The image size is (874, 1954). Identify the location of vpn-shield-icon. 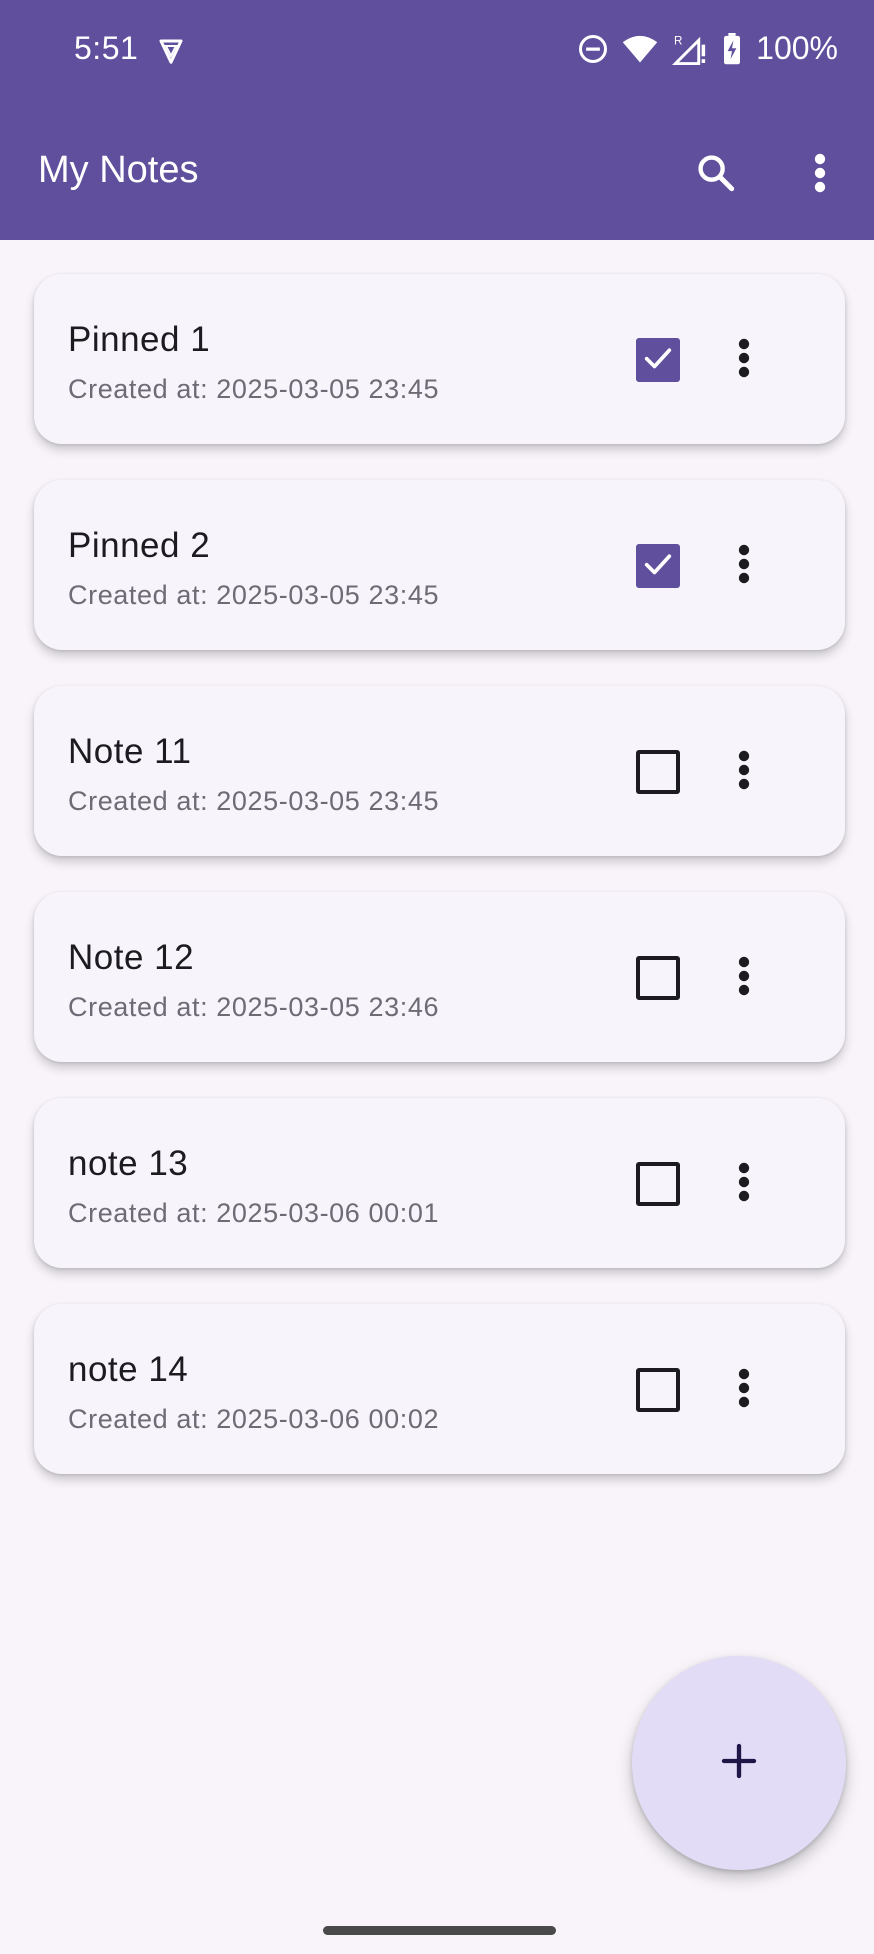
(171, 53).